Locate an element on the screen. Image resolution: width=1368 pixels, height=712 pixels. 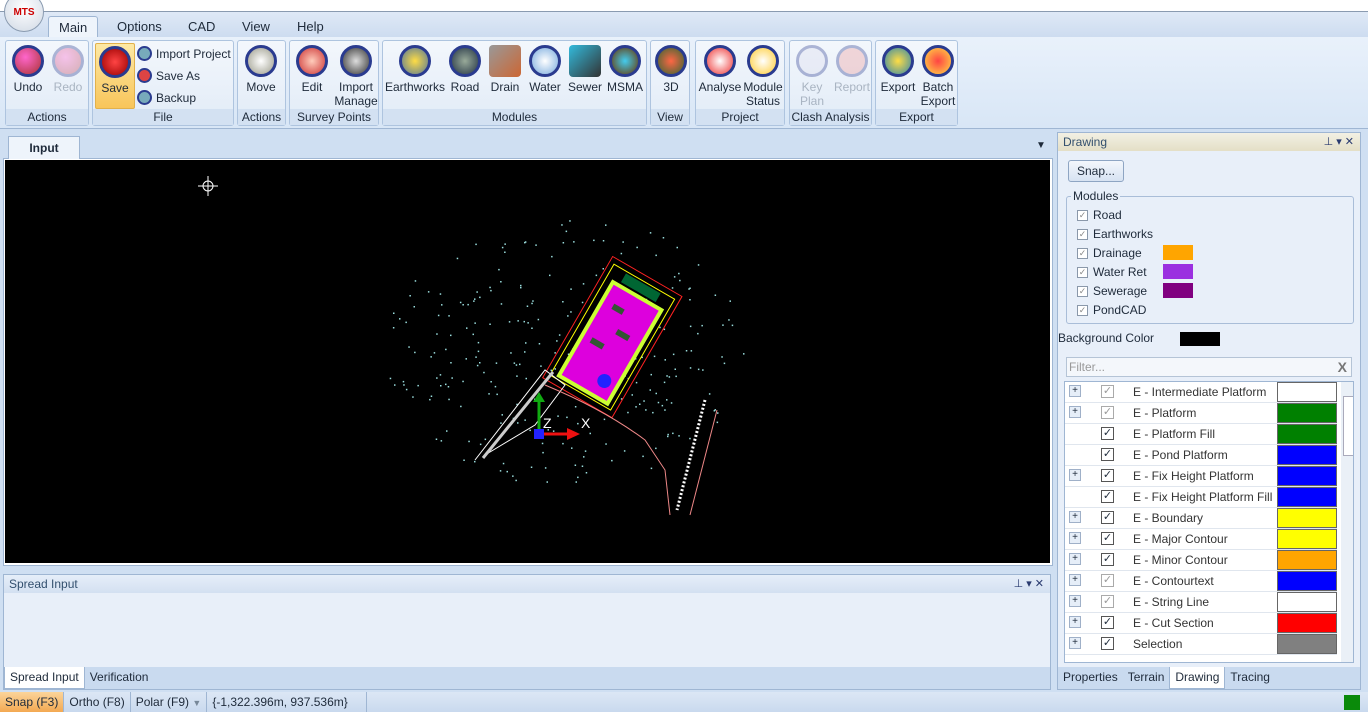
module-road: ✓ Road is located at coordinates (1099, 215).